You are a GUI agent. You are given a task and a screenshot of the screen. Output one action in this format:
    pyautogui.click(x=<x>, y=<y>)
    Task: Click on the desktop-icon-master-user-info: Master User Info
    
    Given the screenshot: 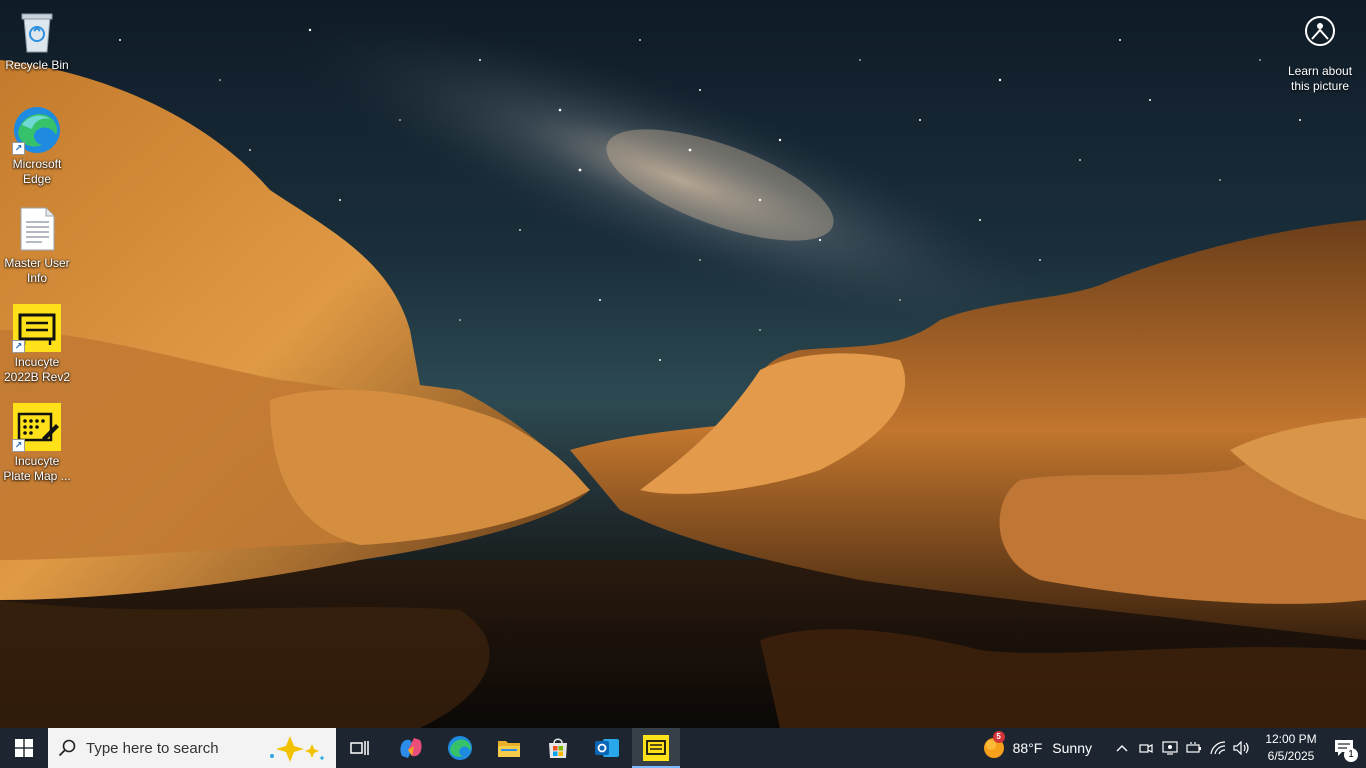 What is the action you would take?
    pyautogui.click(x=37, y=245)
    